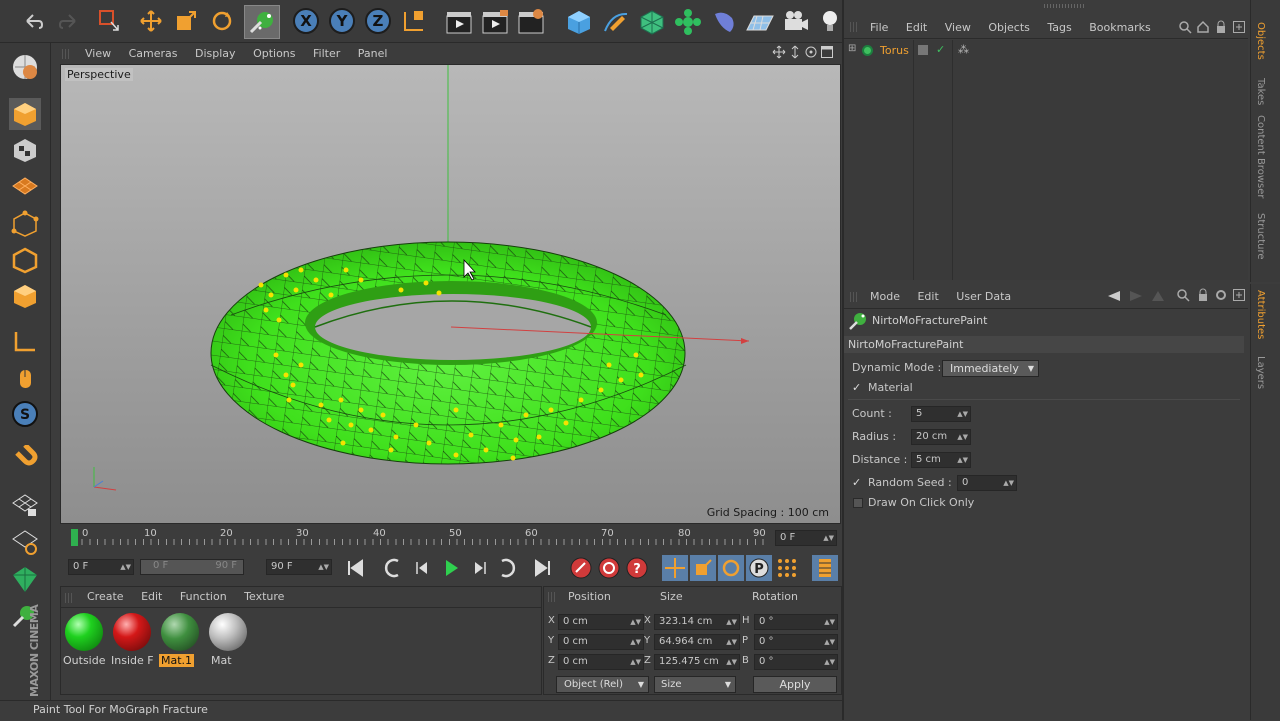 The width and height of the screenshot is (1280, 721). I want to click on points-mode-icon, so click(25, 224).